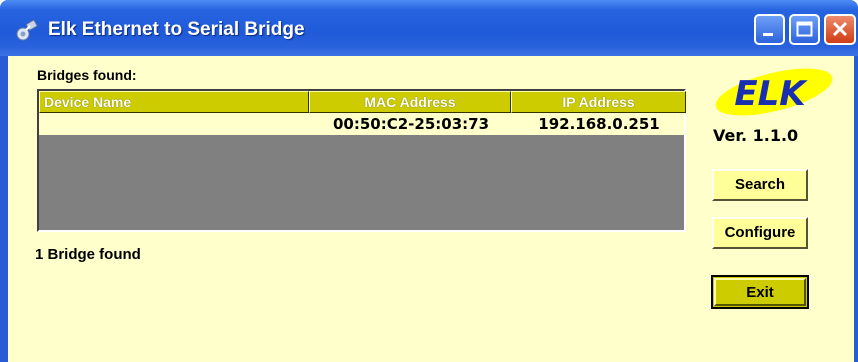 The image size is (858, 362). I want to click on column-header-mac-address: MAC Address, so click(410, 102).